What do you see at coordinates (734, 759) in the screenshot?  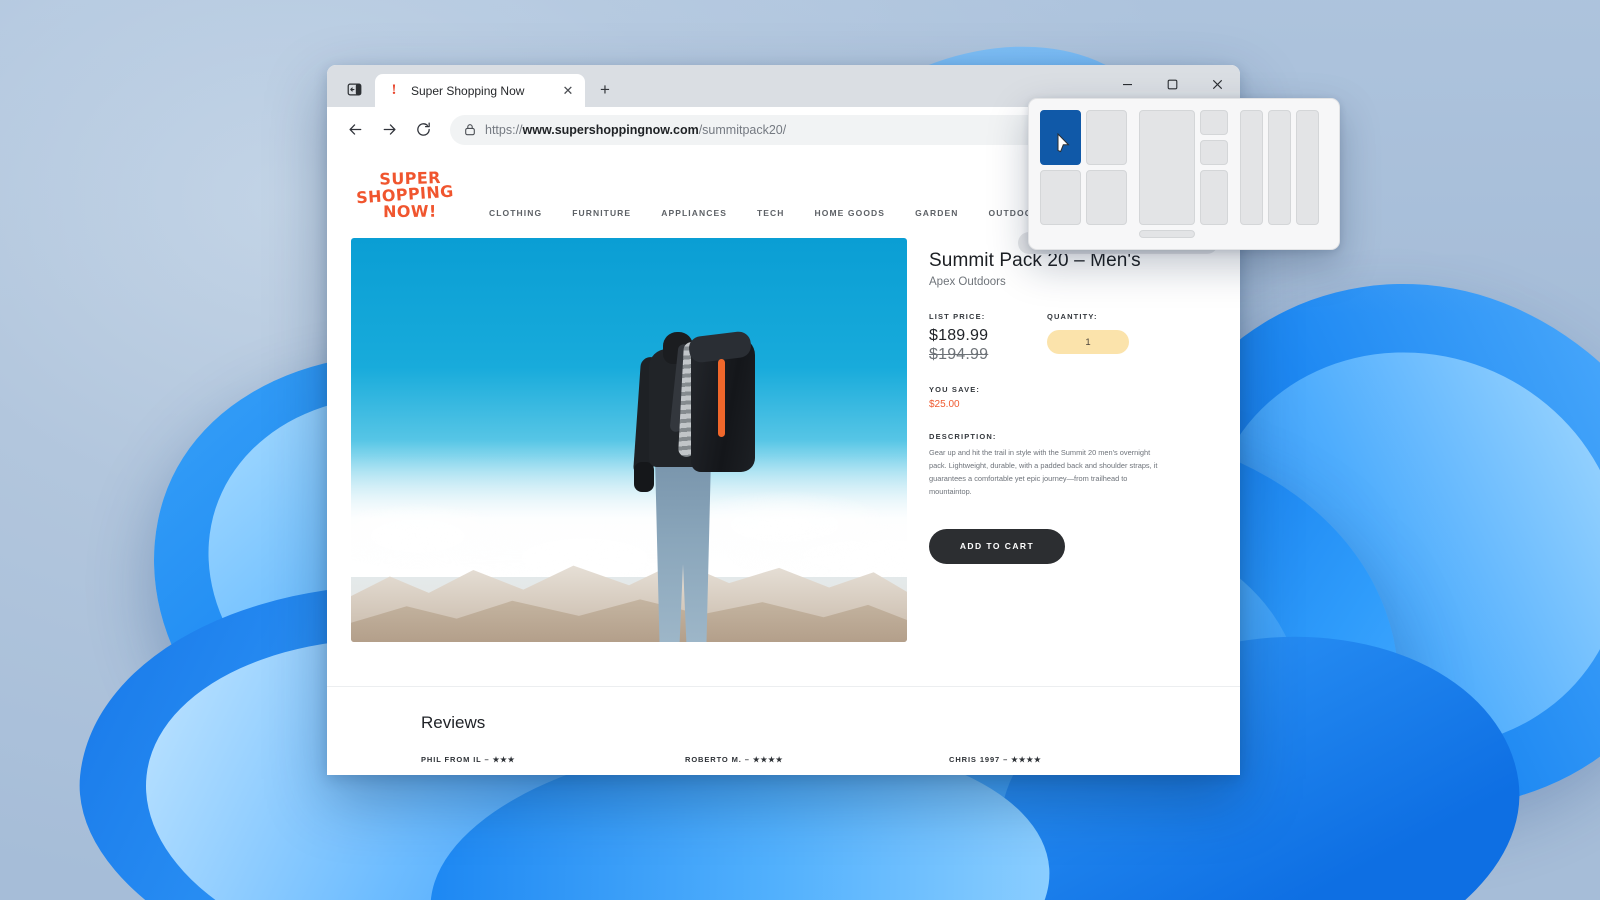 I see `review-author: ROBERTO M. – ★★★★` at bounding box center [734, 759].